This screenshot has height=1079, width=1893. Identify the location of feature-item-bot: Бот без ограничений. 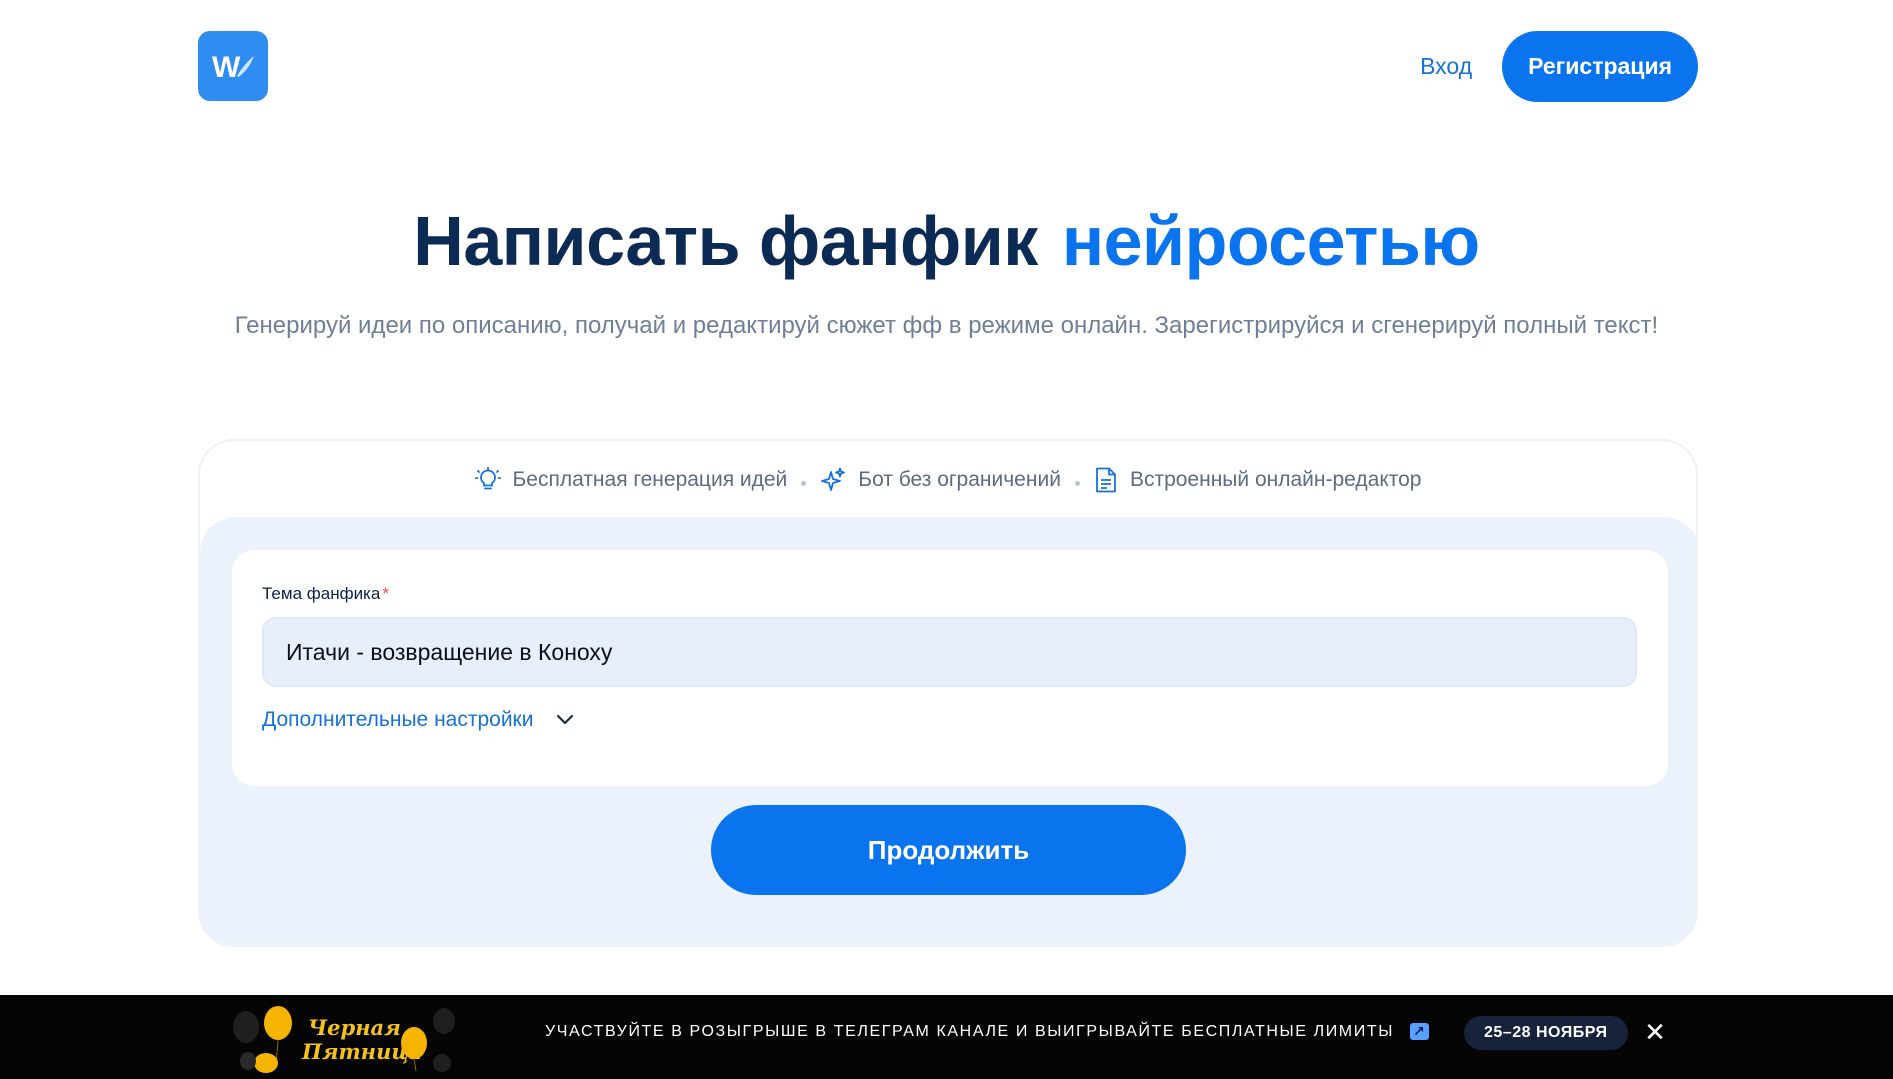
(940, 480).